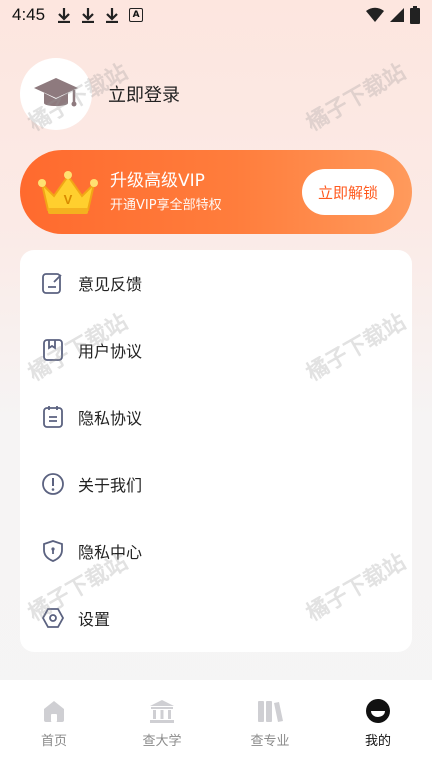  What do you see at coordinates (110, 552) in the screenshot?
I see `menu-item-label: 隐私中心` at bounding box center [110, 552].